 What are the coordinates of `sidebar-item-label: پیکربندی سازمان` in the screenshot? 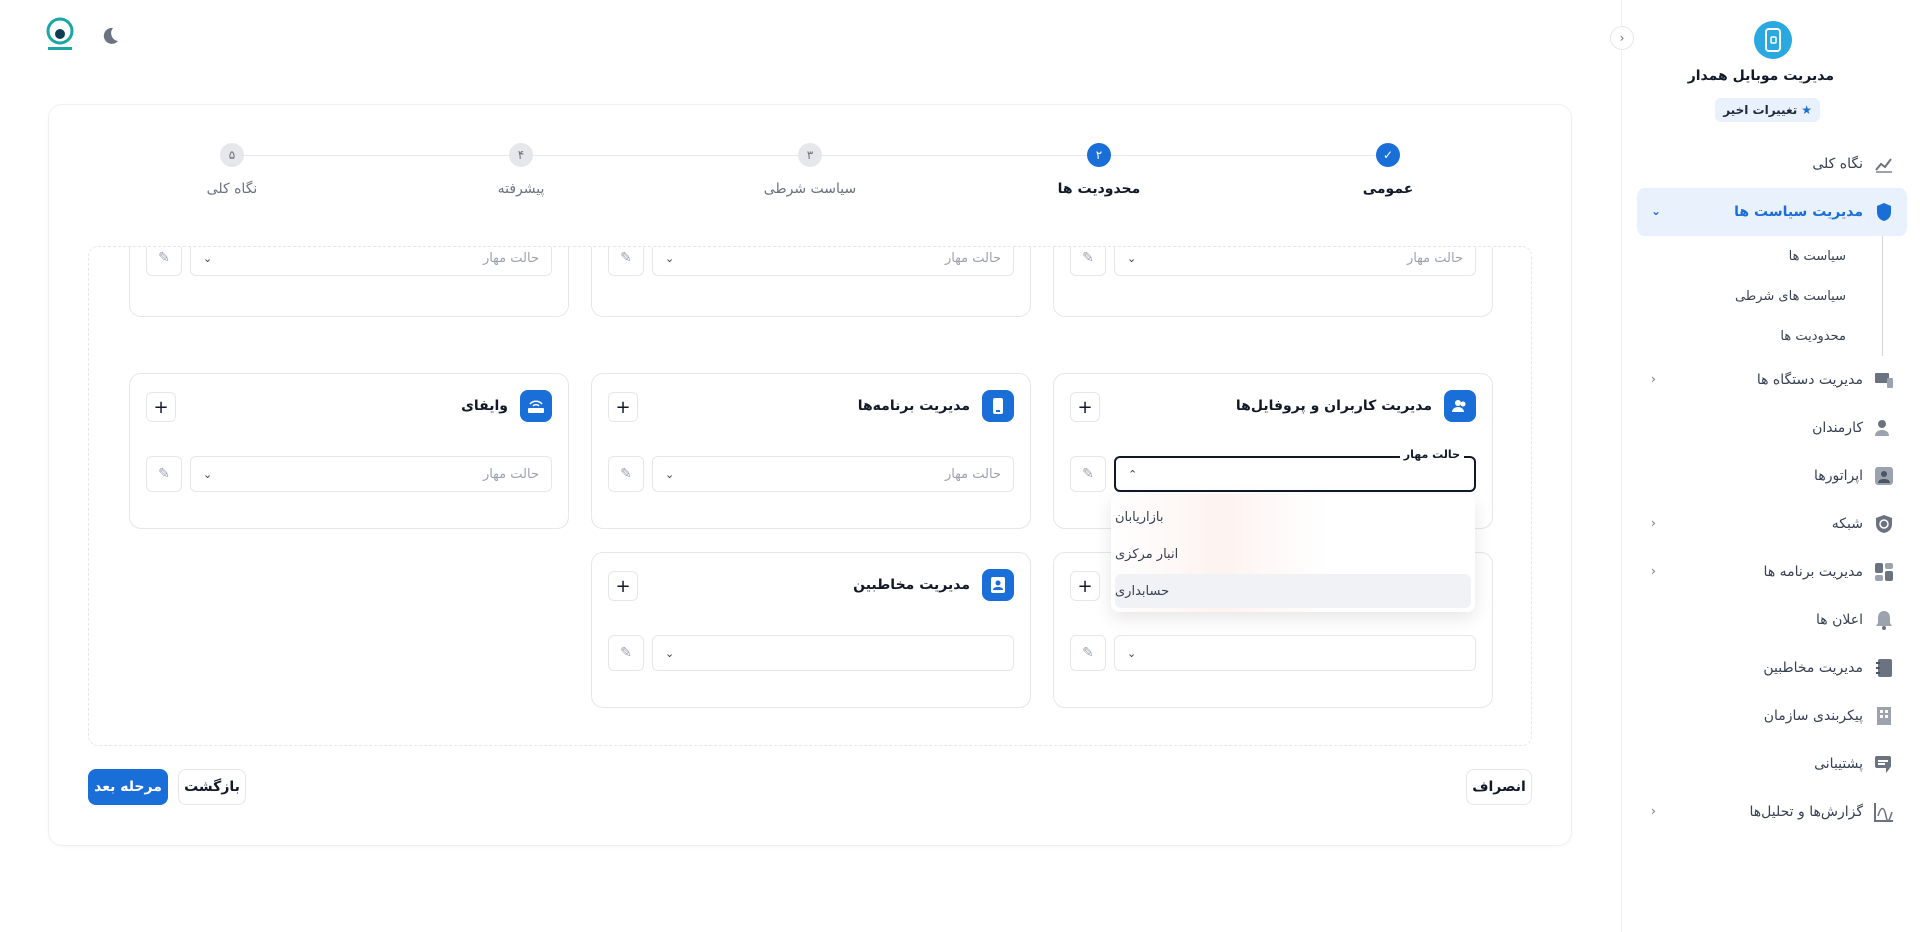 It's located at (1813, 716).